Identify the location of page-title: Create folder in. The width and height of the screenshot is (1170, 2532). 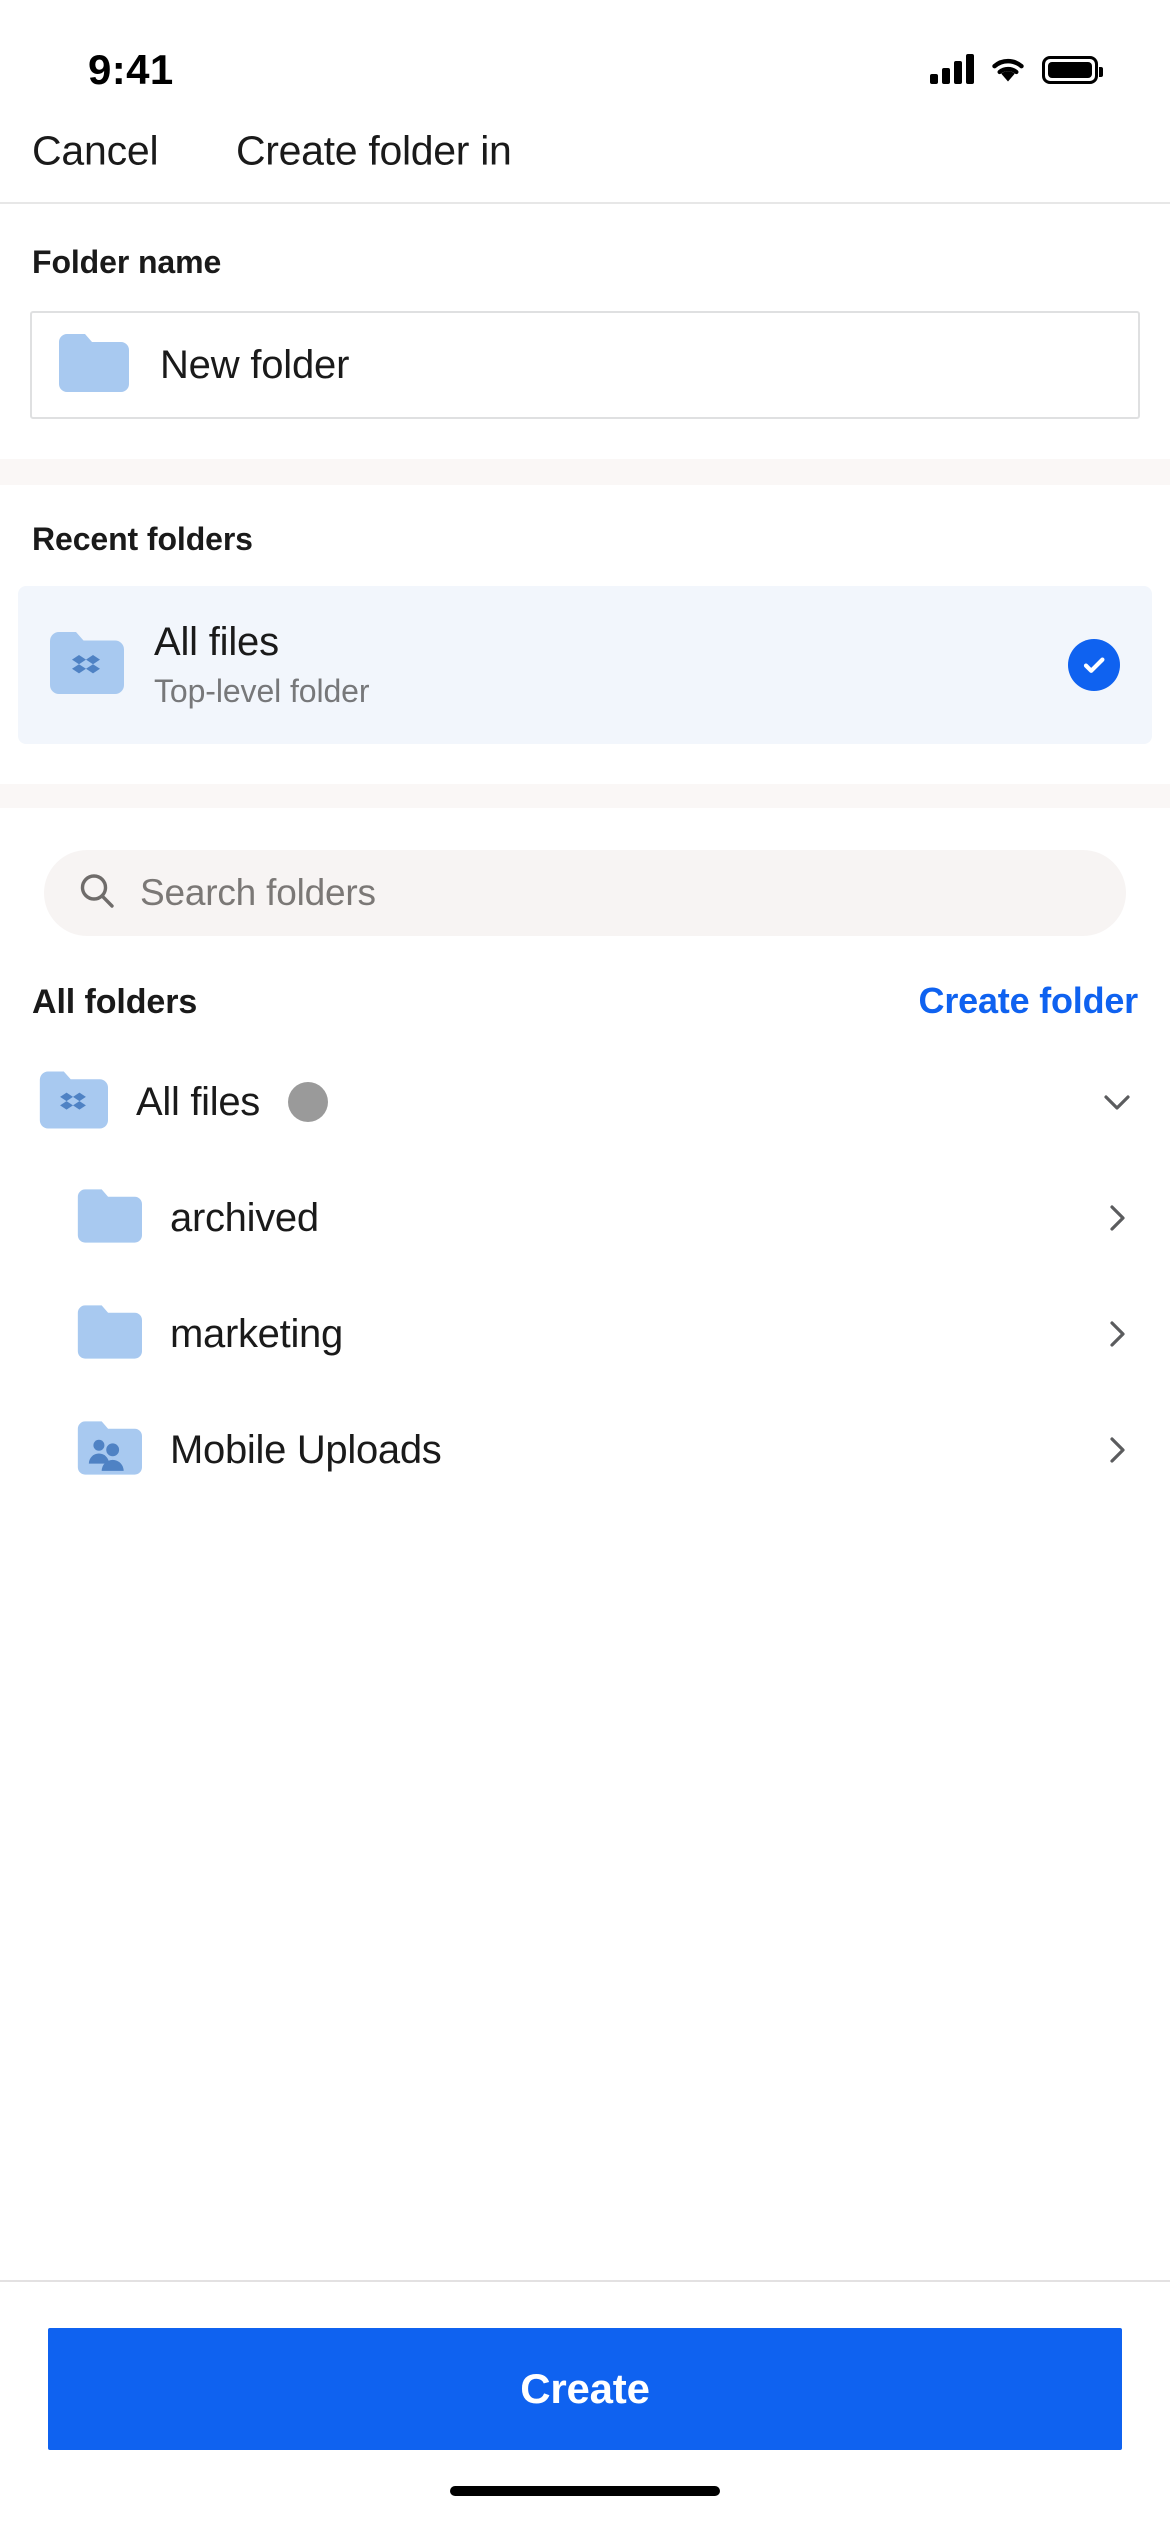
(374, 150).